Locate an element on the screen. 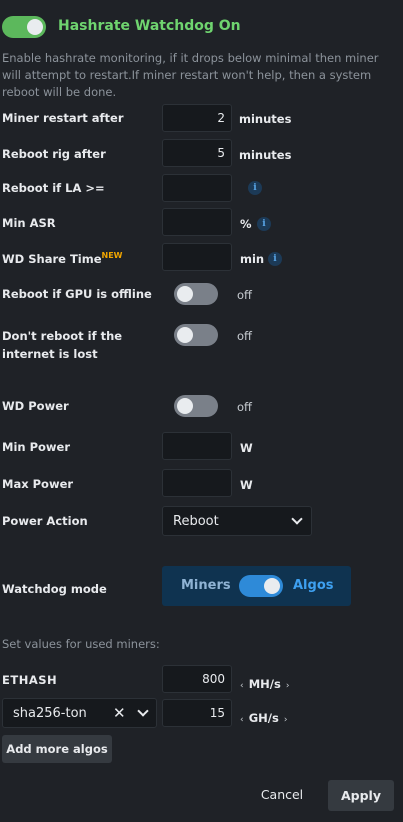  ethash-unit-stepper: ‹ MH/s › is located at coordinates (265, 682).